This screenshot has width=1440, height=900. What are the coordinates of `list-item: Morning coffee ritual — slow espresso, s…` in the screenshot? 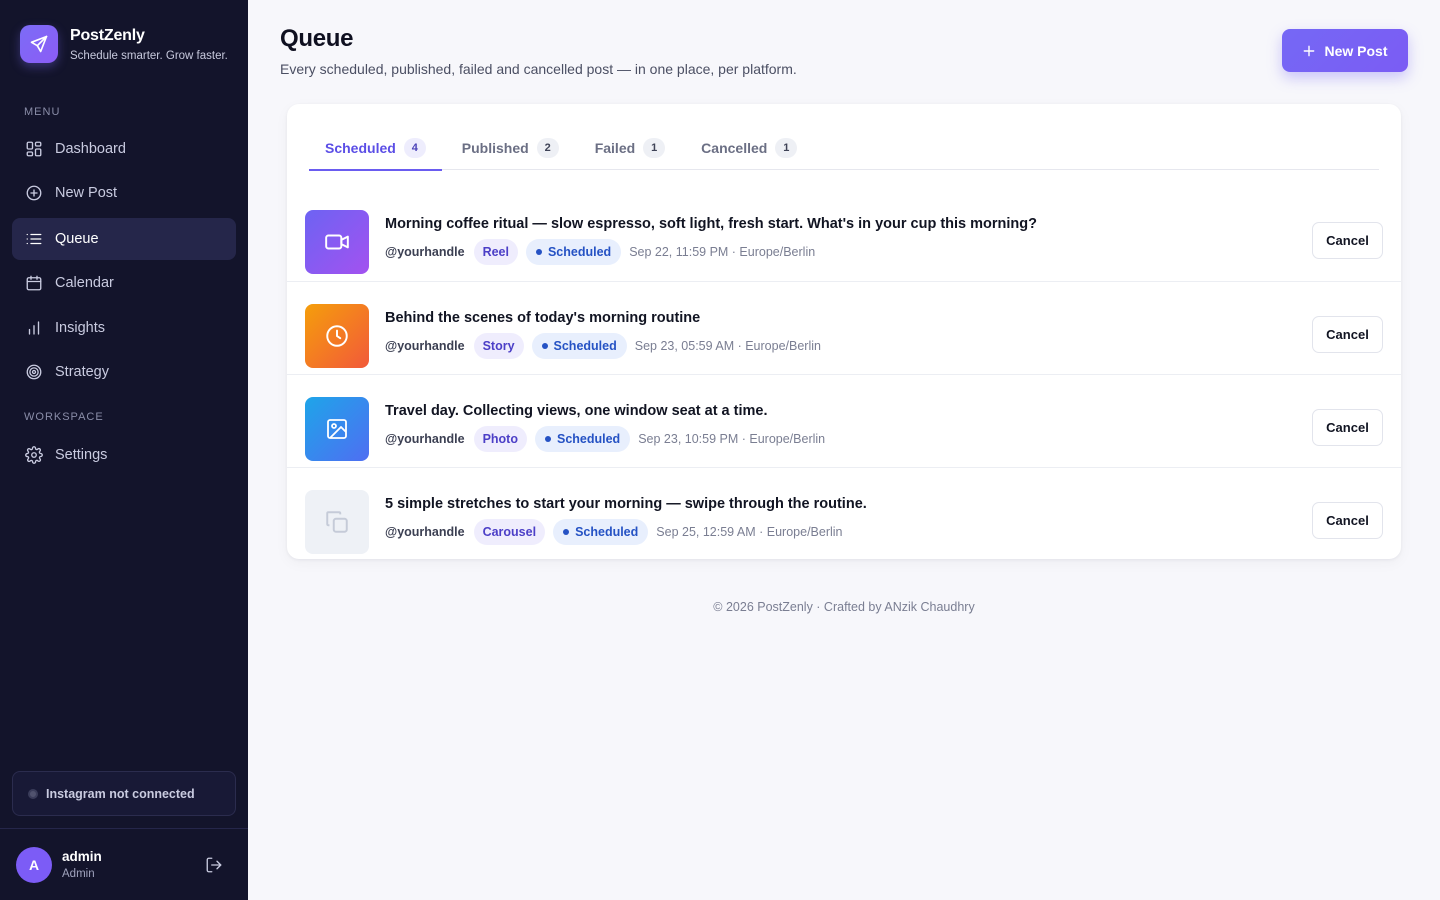 It's located at (844, 234).